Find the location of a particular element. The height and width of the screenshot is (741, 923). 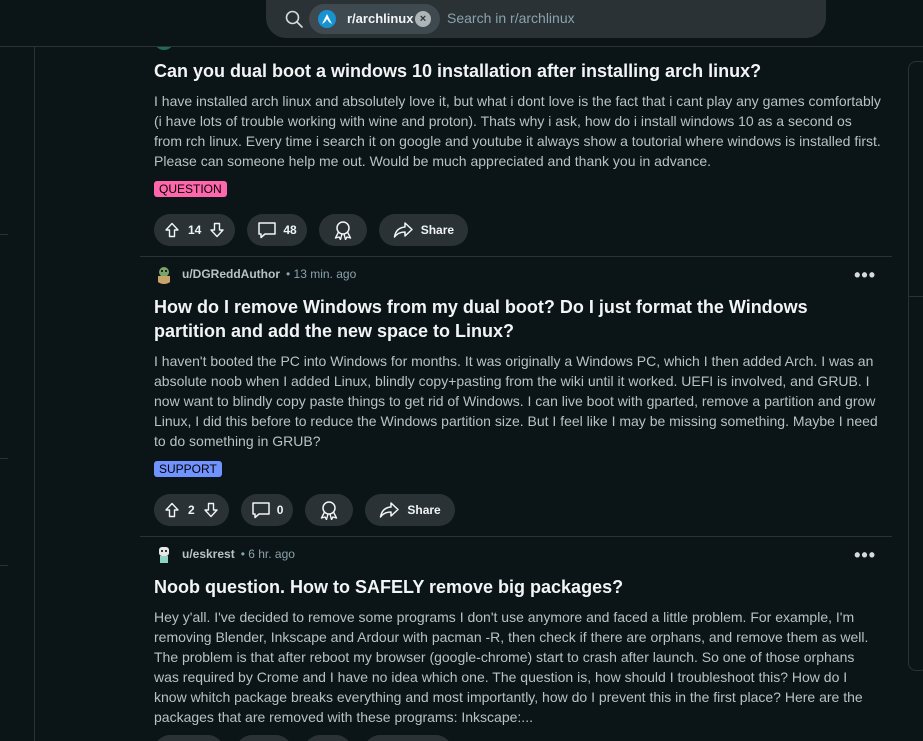

post-author: u/DGReddAuthor is located at coordinates (231, 274).